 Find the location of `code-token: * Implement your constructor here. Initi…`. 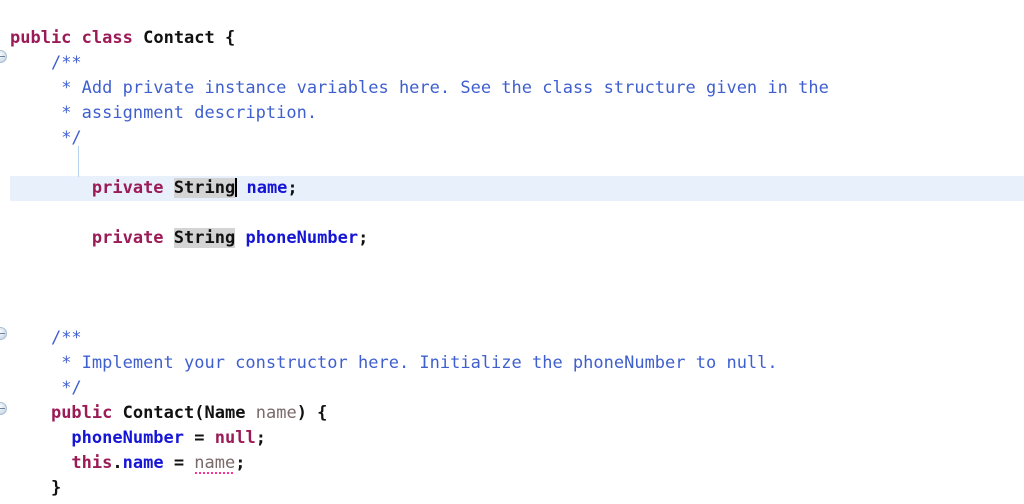

code-token: * Implement your constructor here. Initi… is located at coordinates (419, 363).